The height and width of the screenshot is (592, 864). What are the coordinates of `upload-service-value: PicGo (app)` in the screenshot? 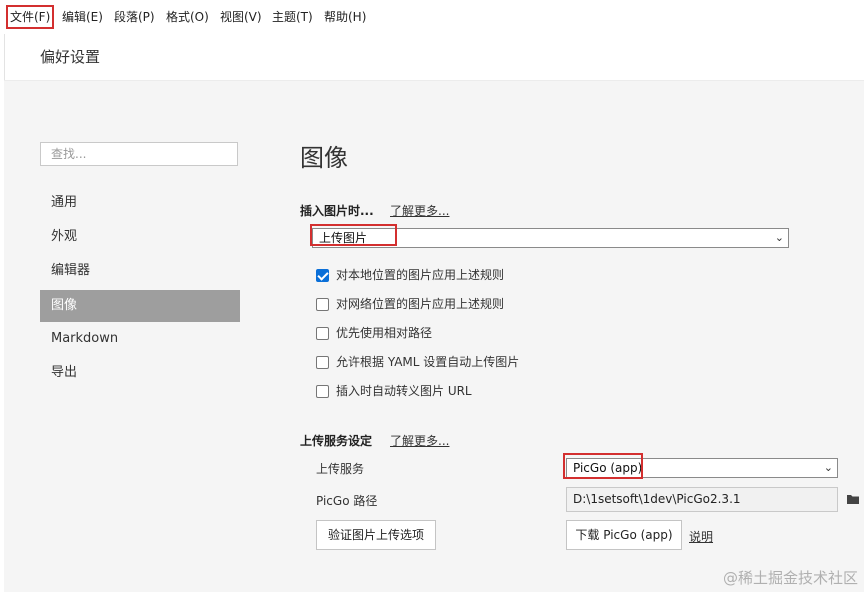 It's located at (608, 468).